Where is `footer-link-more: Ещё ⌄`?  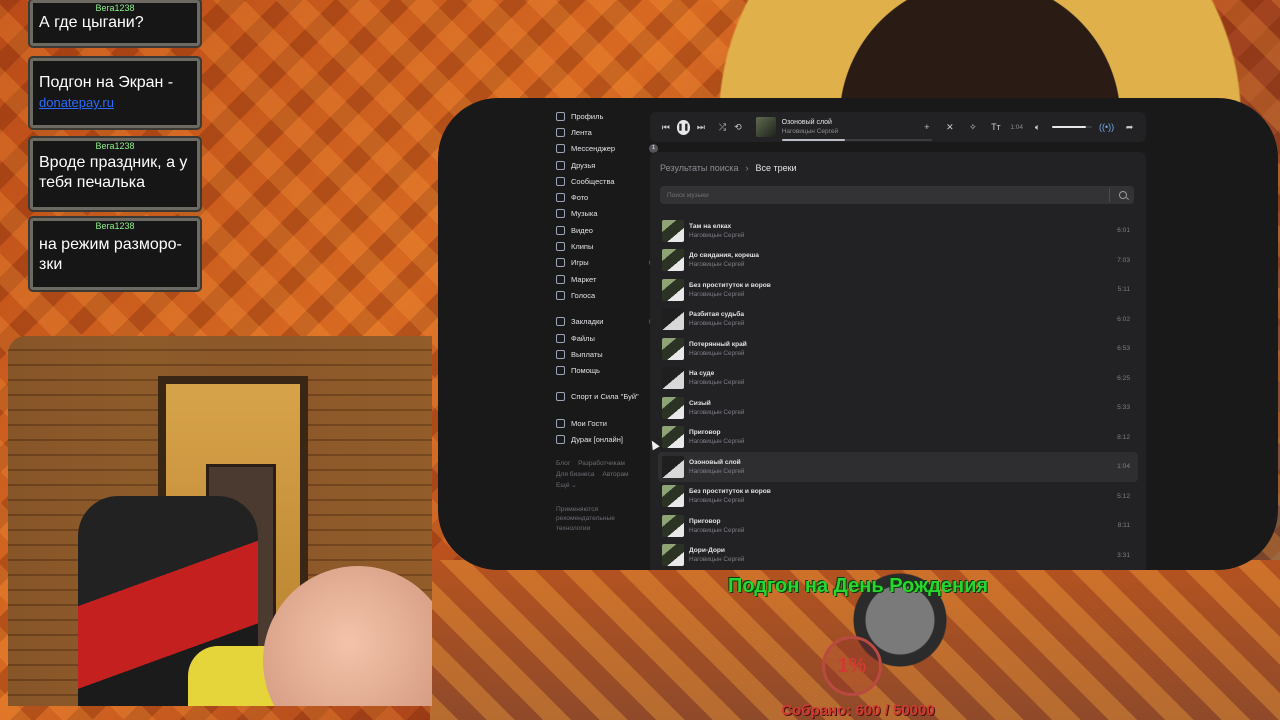
footer-link-more: Ещё ⌄ is located at coordinates (566, 485).